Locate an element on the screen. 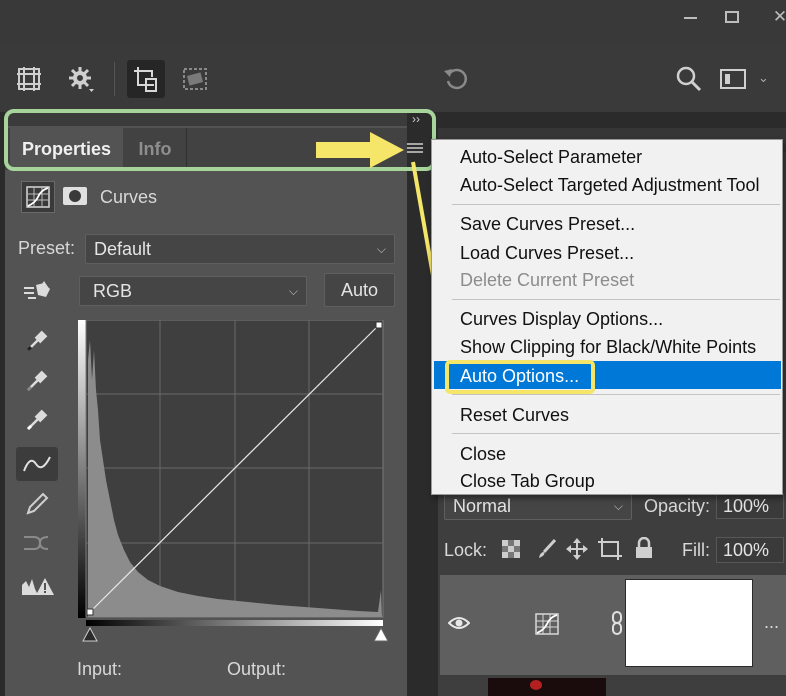 Image resolution: width=786 pixels, height=696 pixels. minimize-icon is located at coordinates (690, 18).